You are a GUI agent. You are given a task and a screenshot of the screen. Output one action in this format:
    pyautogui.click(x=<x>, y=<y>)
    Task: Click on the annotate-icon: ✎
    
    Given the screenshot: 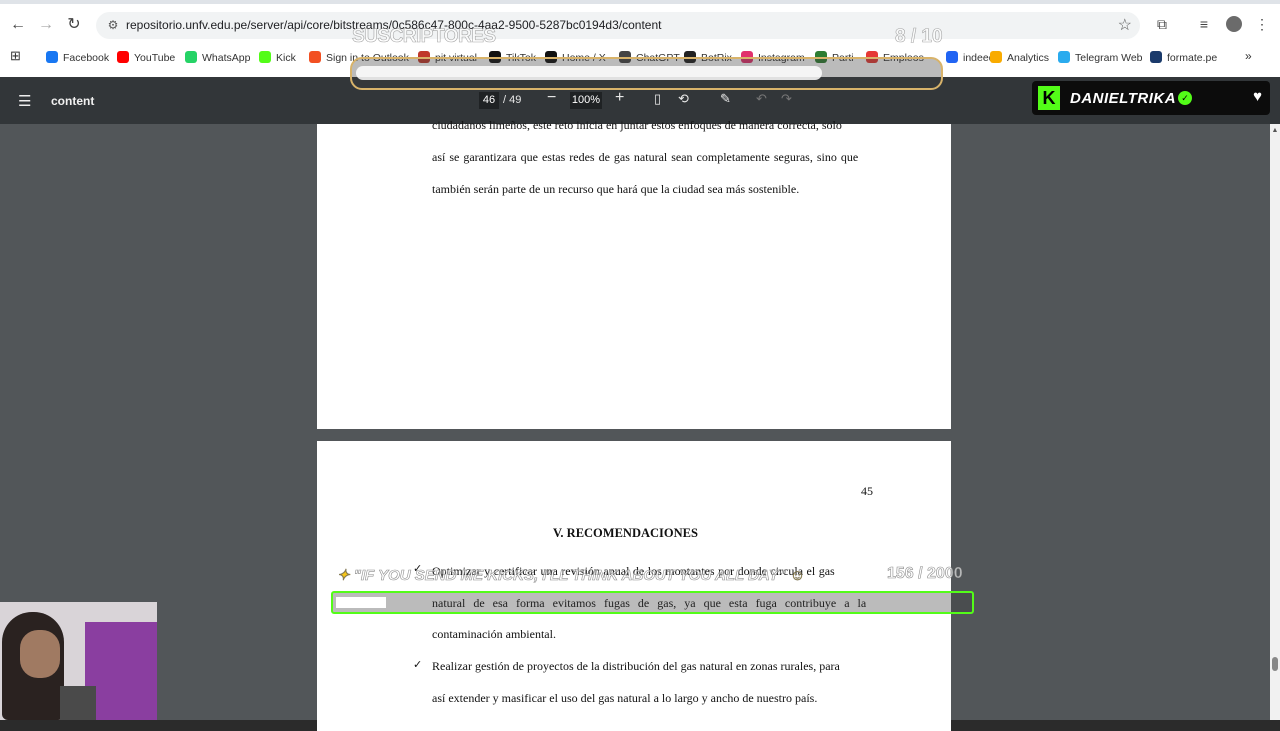 What is the action you would take?
    pyautogui.click(x=725, y=99)
    